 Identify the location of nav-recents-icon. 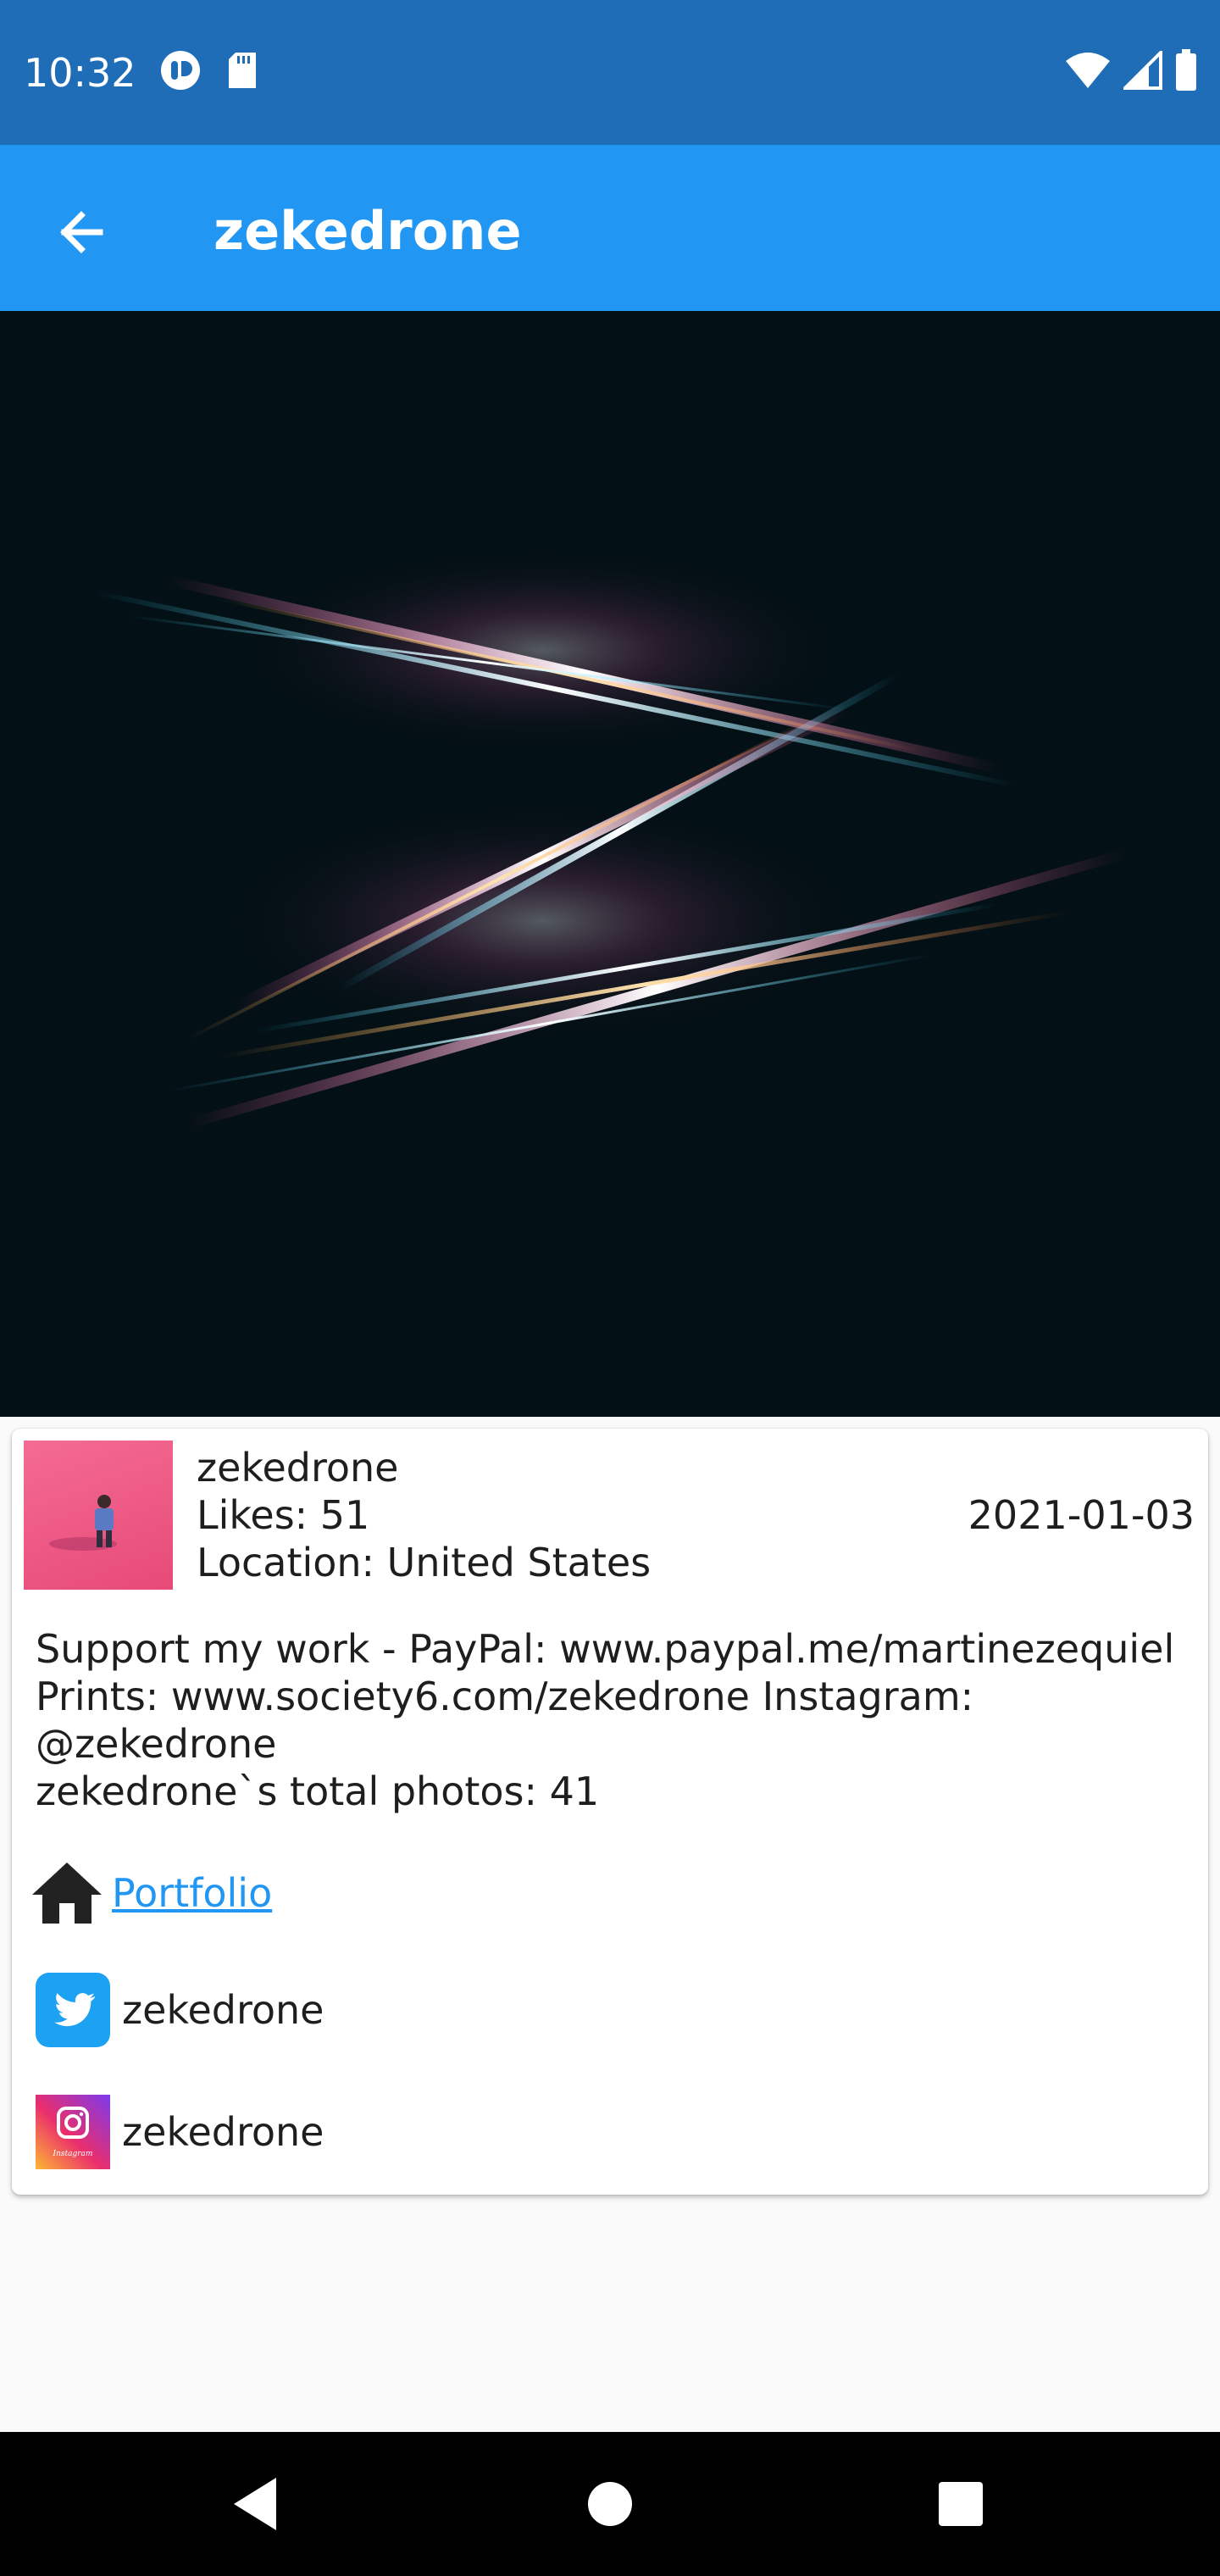
(960, 2504).